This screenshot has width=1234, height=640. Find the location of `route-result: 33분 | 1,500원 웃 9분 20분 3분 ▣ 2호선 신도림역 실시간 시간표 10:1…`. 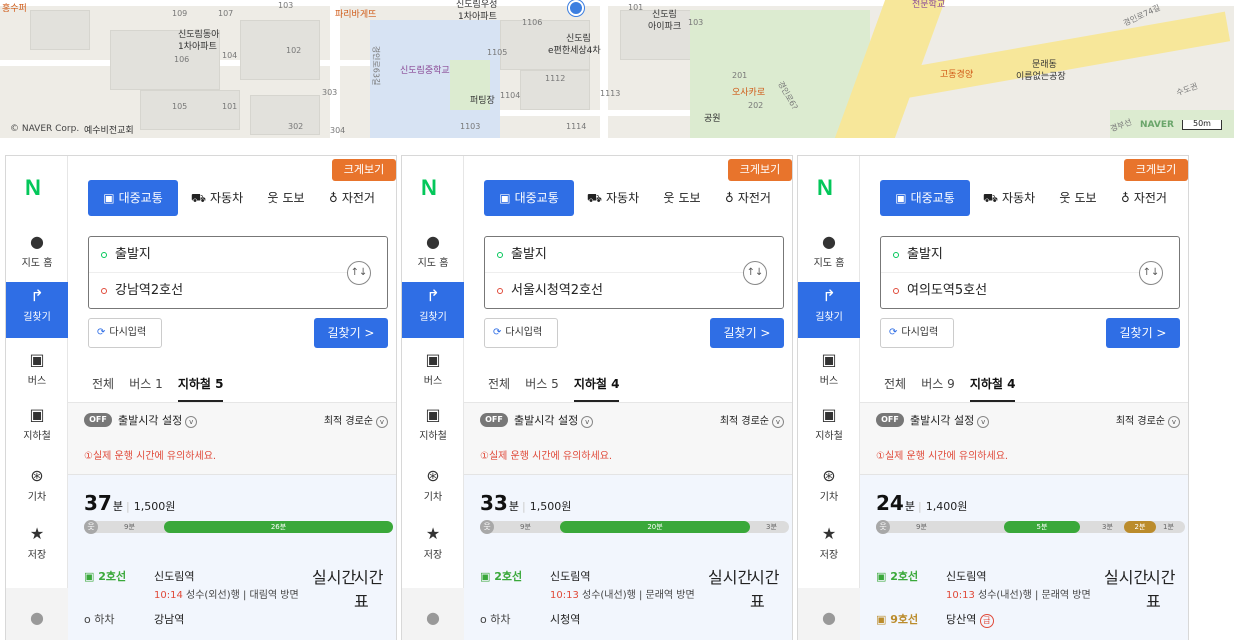

route-result: 33분 | 1,500원 웃 9분 20분 3분 ▣ 2호선 신도림역 실시간 시간표 10:1… is located at coordinates (628, 557).